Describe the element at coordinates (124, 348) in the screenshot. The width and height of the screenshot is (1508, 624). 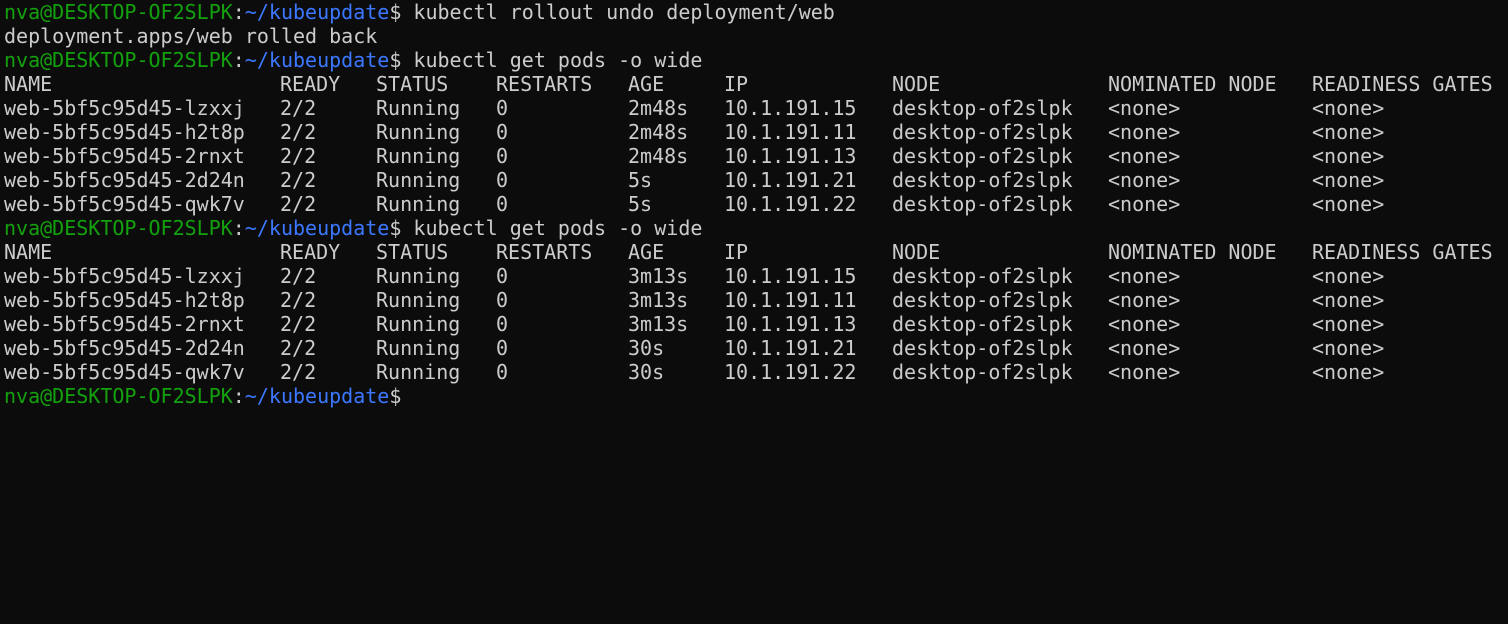
I see `pod-name: web-5bf5c95d45-2d24n` at that location.